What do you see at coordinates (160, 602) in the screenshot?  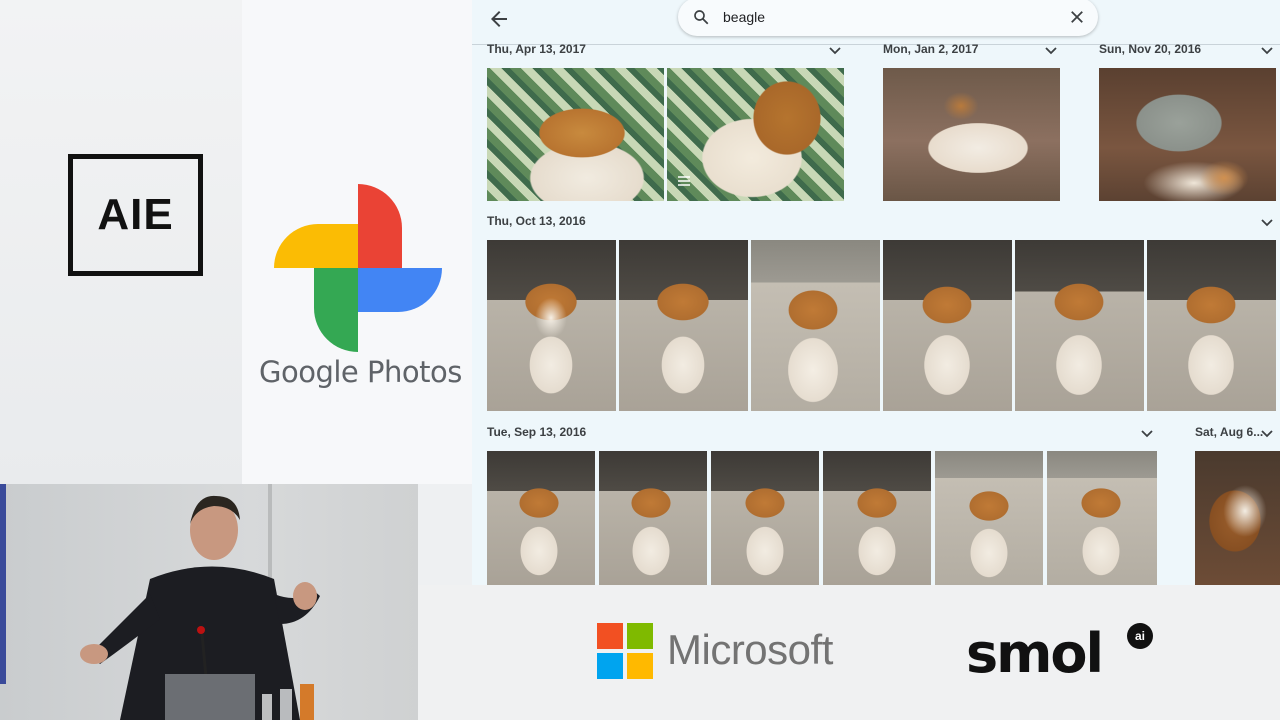 I see `speaker-figure` at bounding box center [160, 602].